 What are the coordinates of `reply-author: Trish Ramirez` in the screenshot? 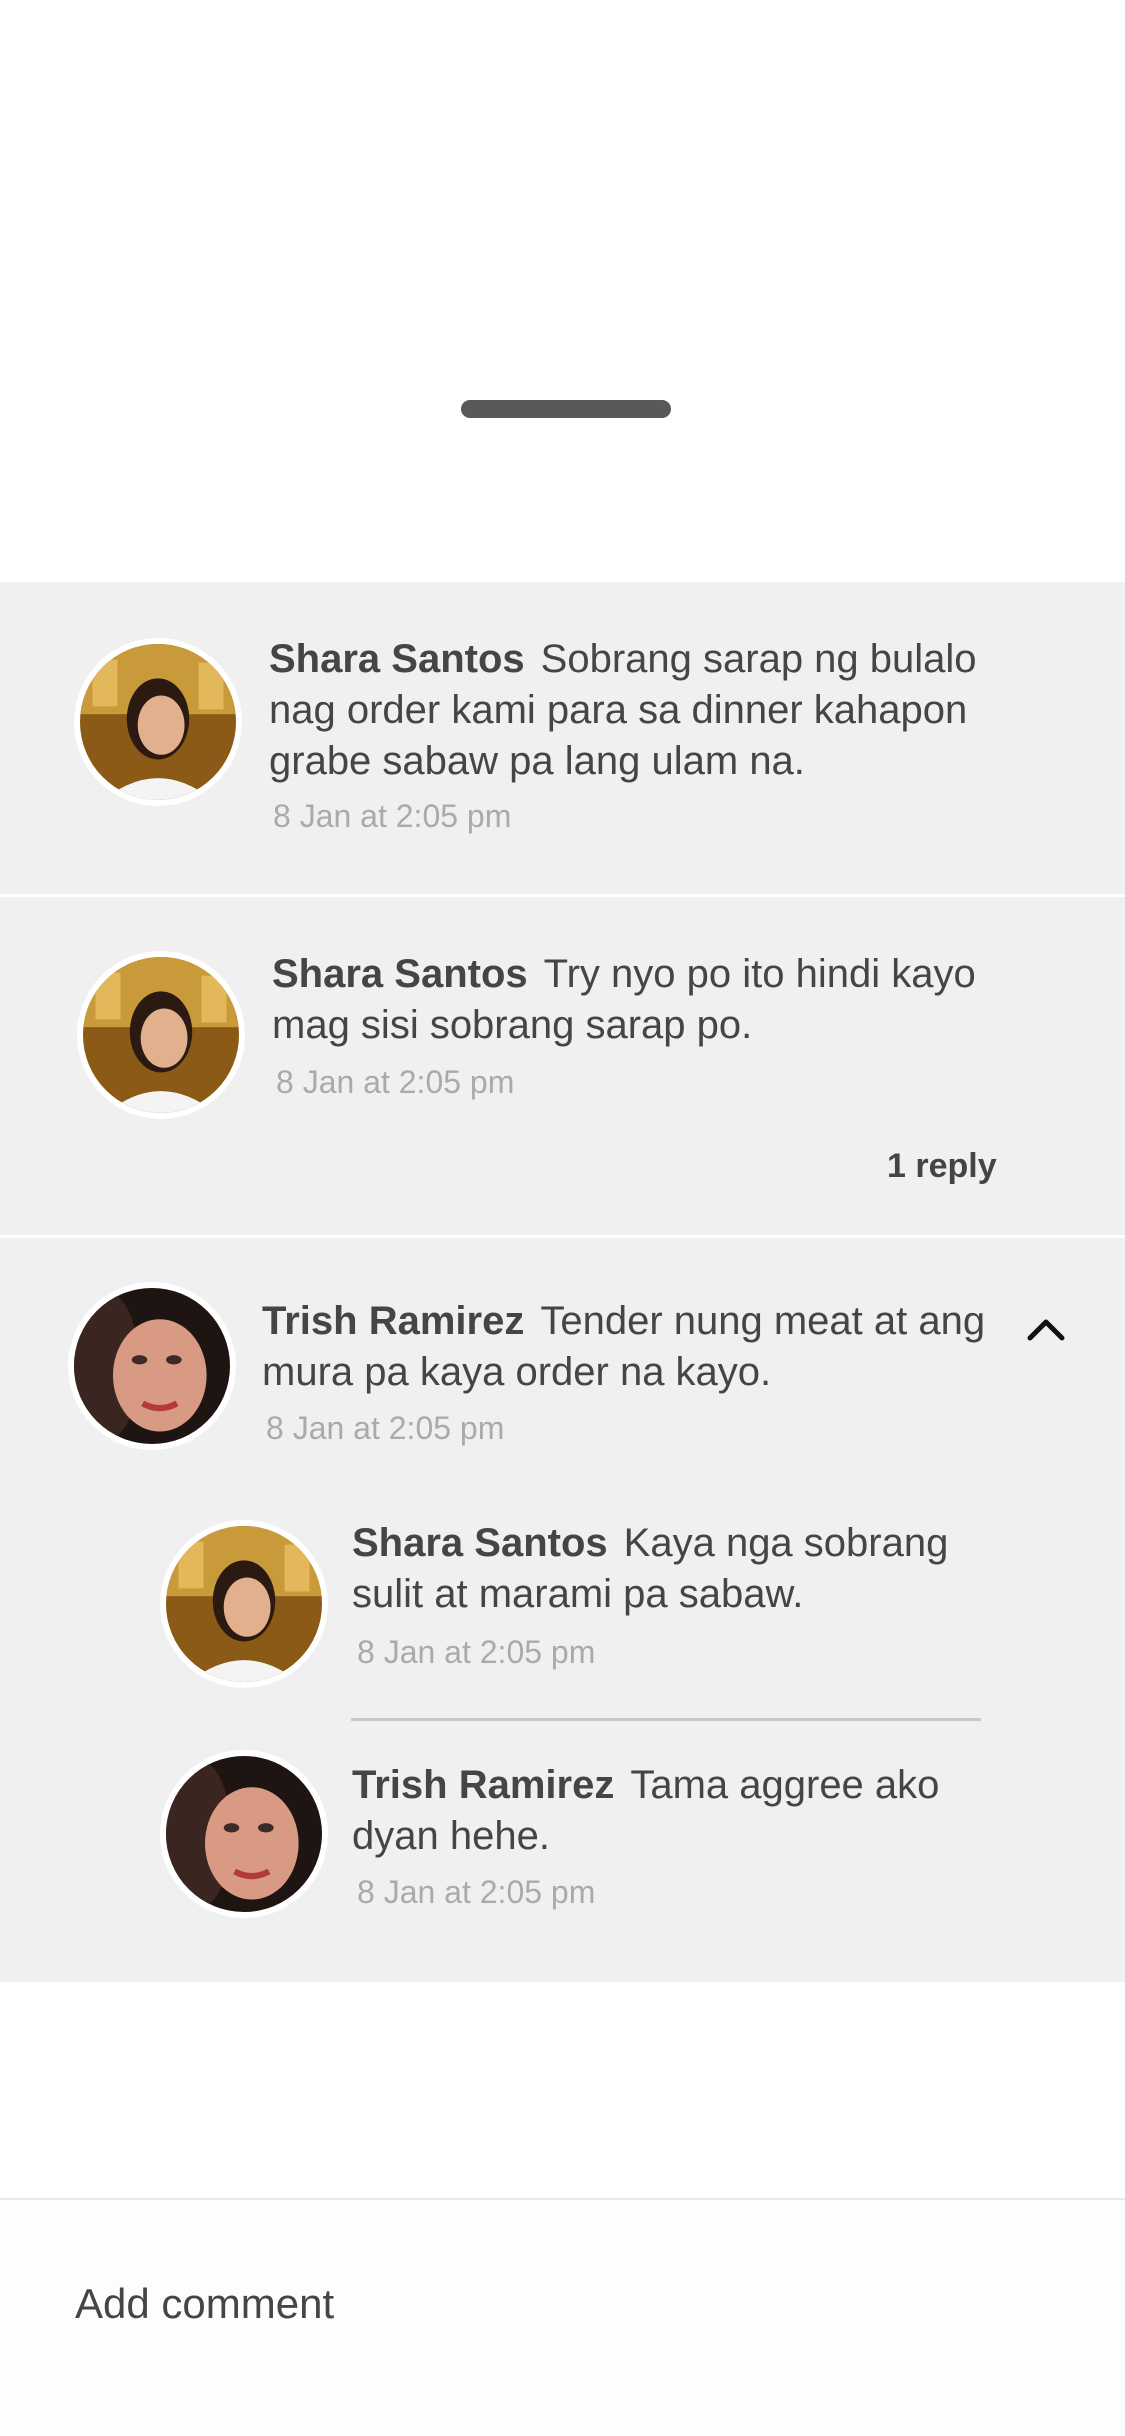 It's located at (483, 1785).